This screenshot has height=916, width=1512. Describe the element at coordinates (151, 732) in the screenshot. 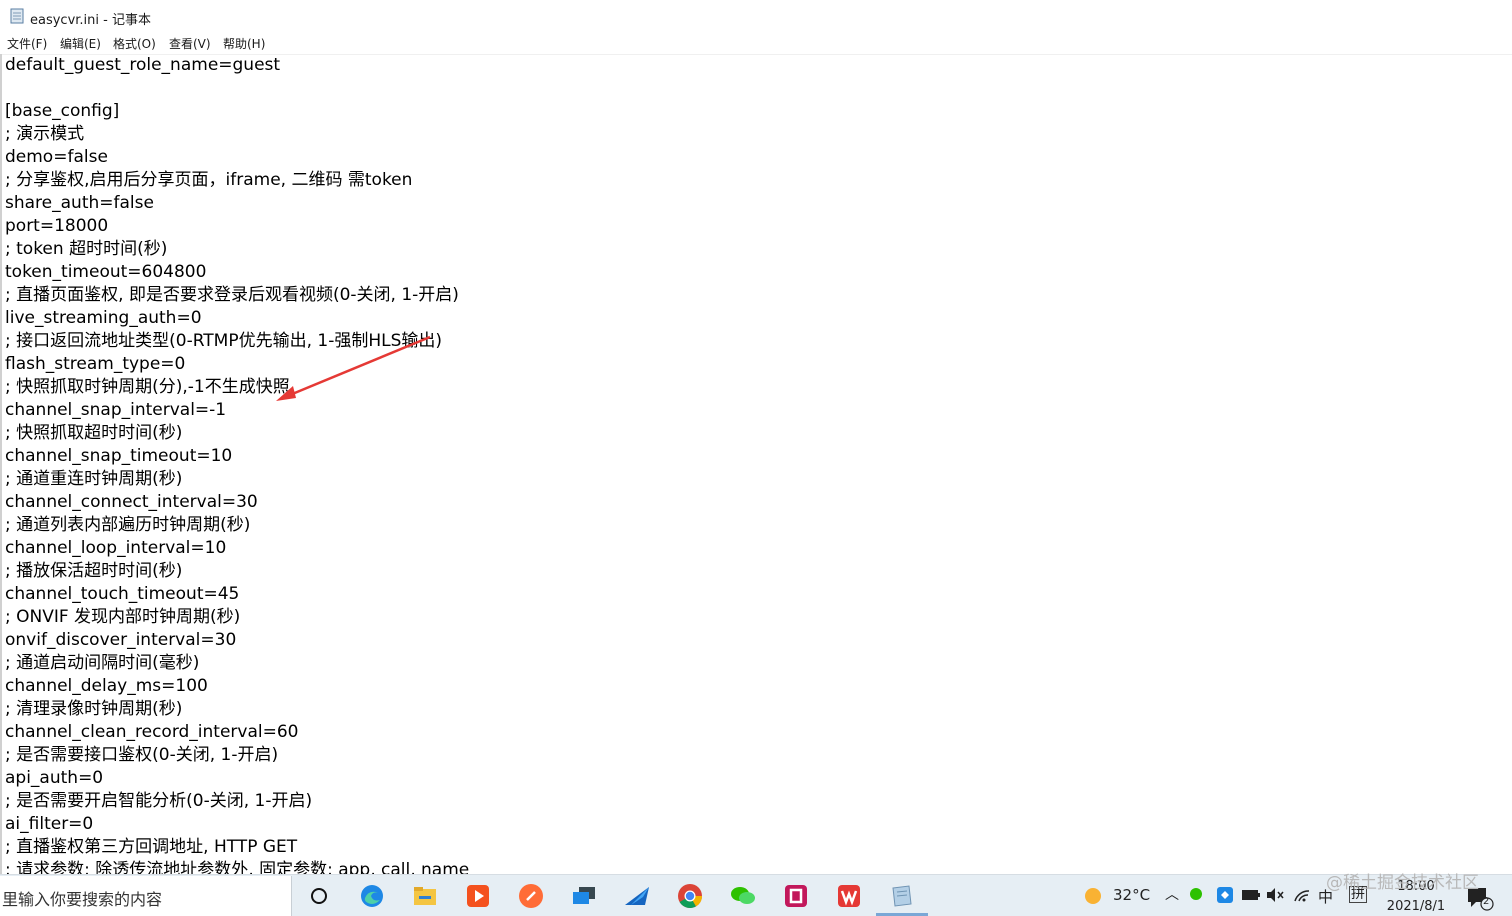

I see `editor-line: channel_clean_record_interval=60` at that location.